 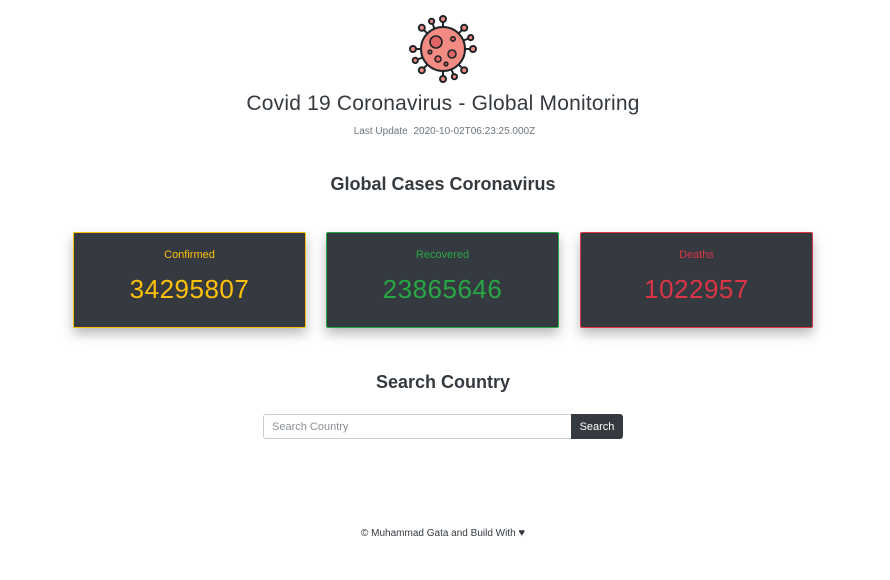 What do you see at coordinates (442, 289) in the screenshot?
I see `recovered-value: 23865646` at bounding box center [442, 289].